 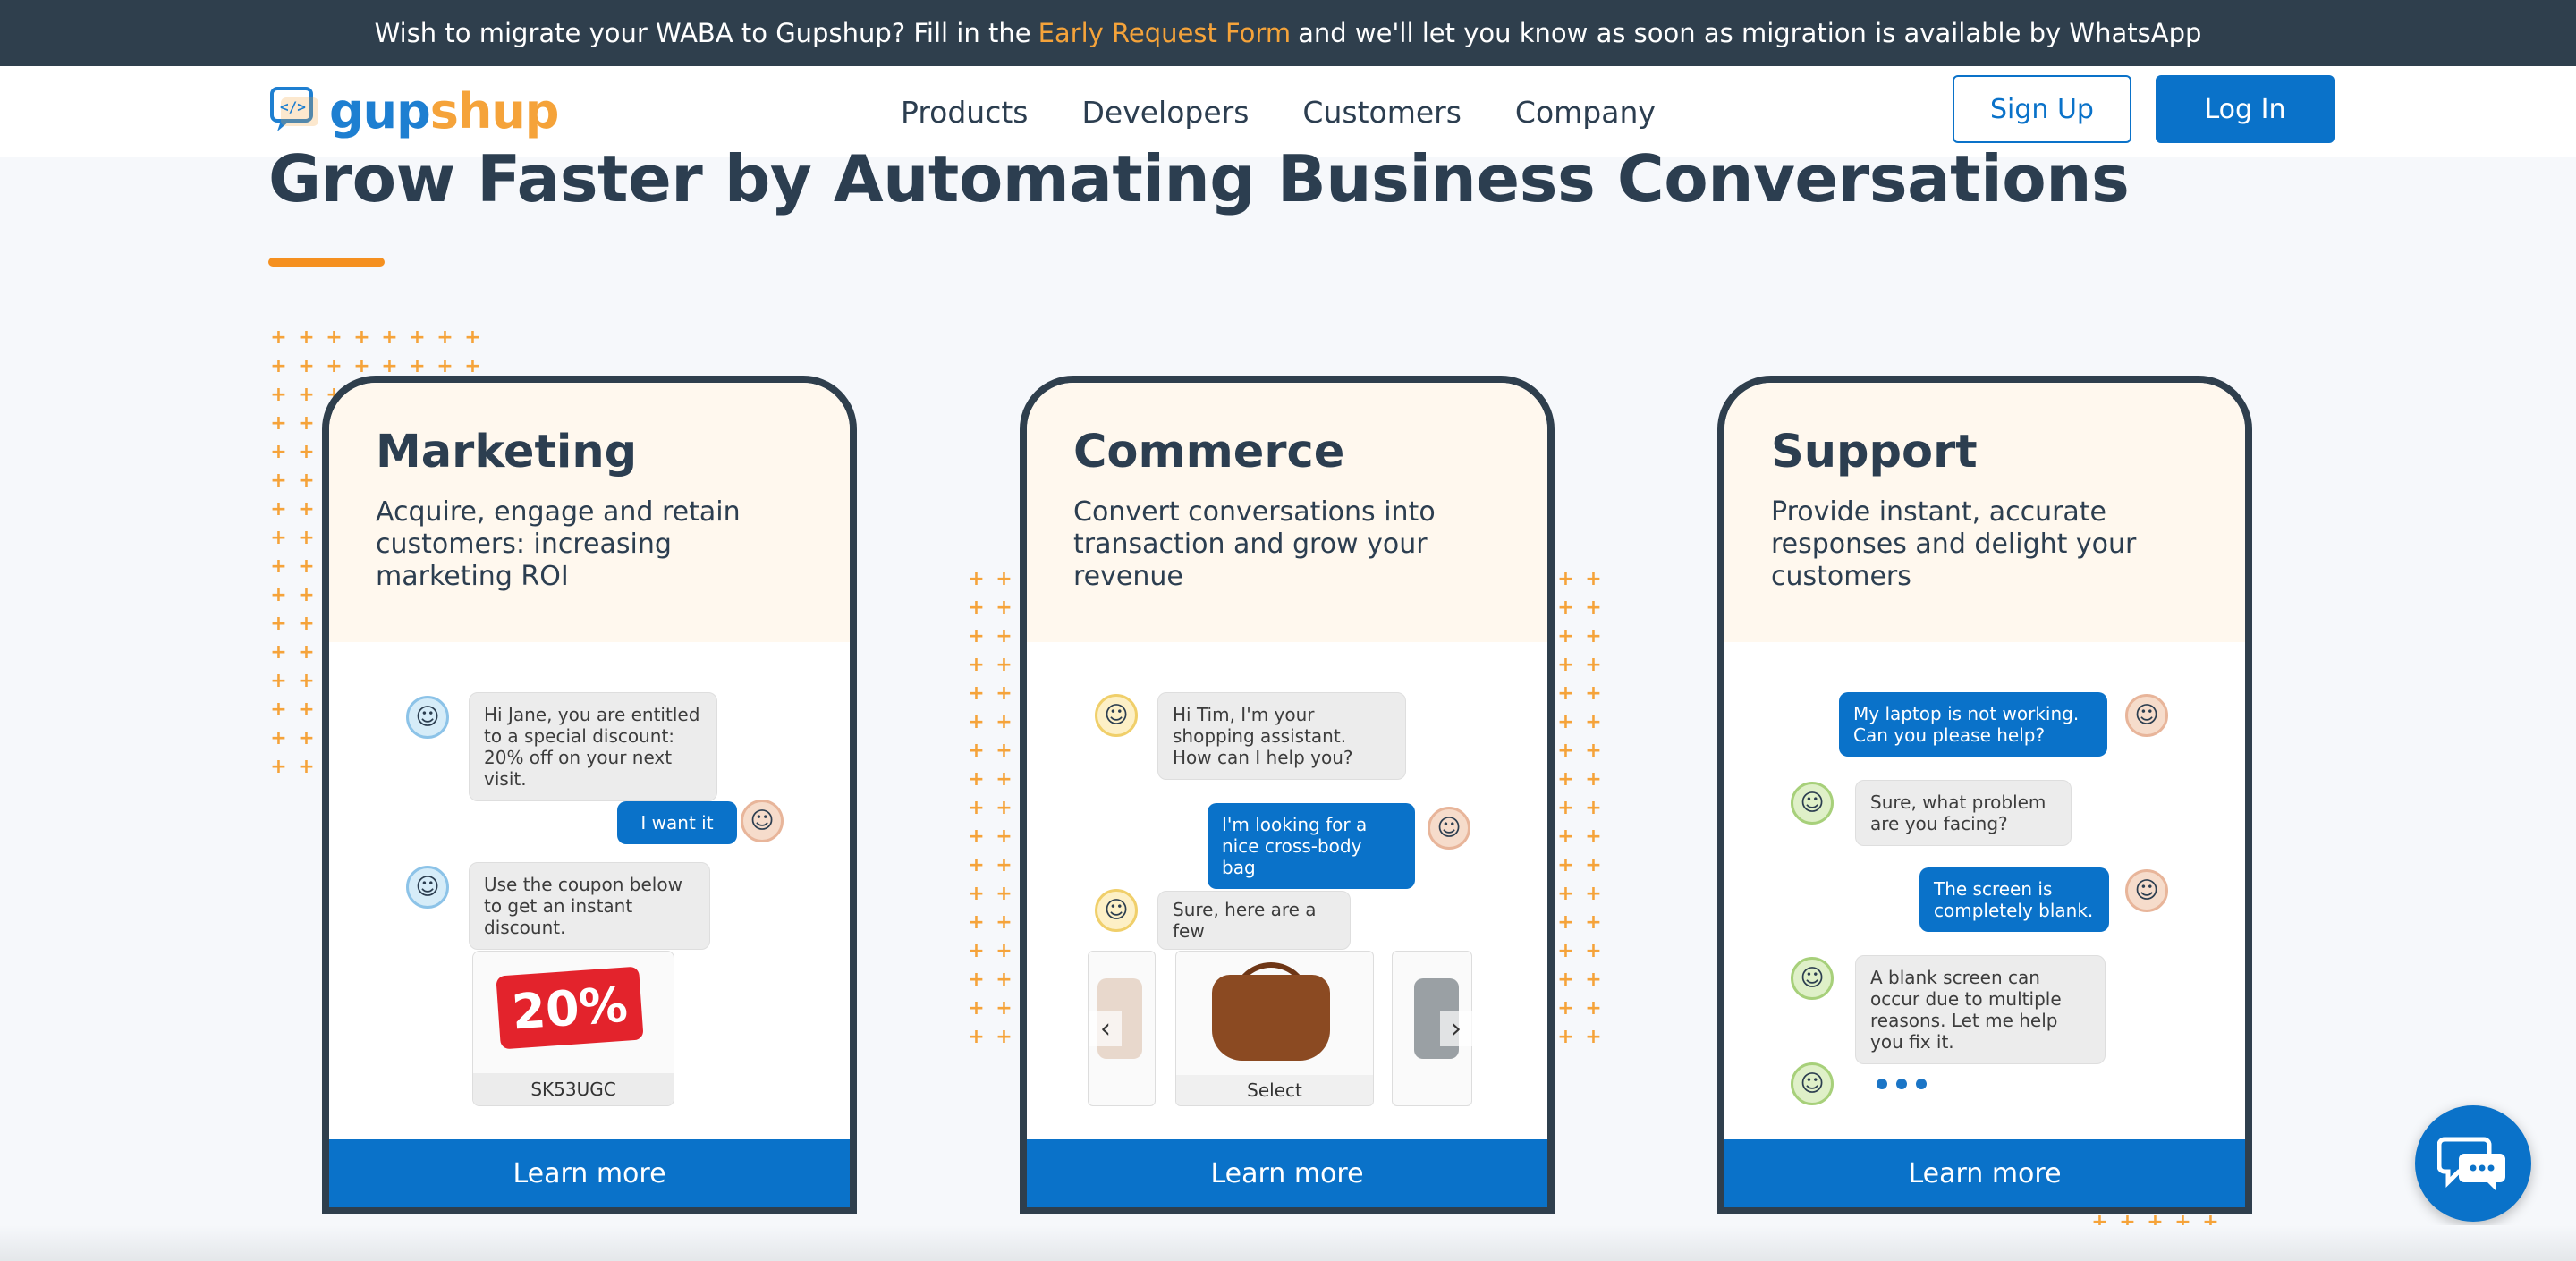 I want to click on gupshup-logo: </> gupshup, so click(x=413, y=112).